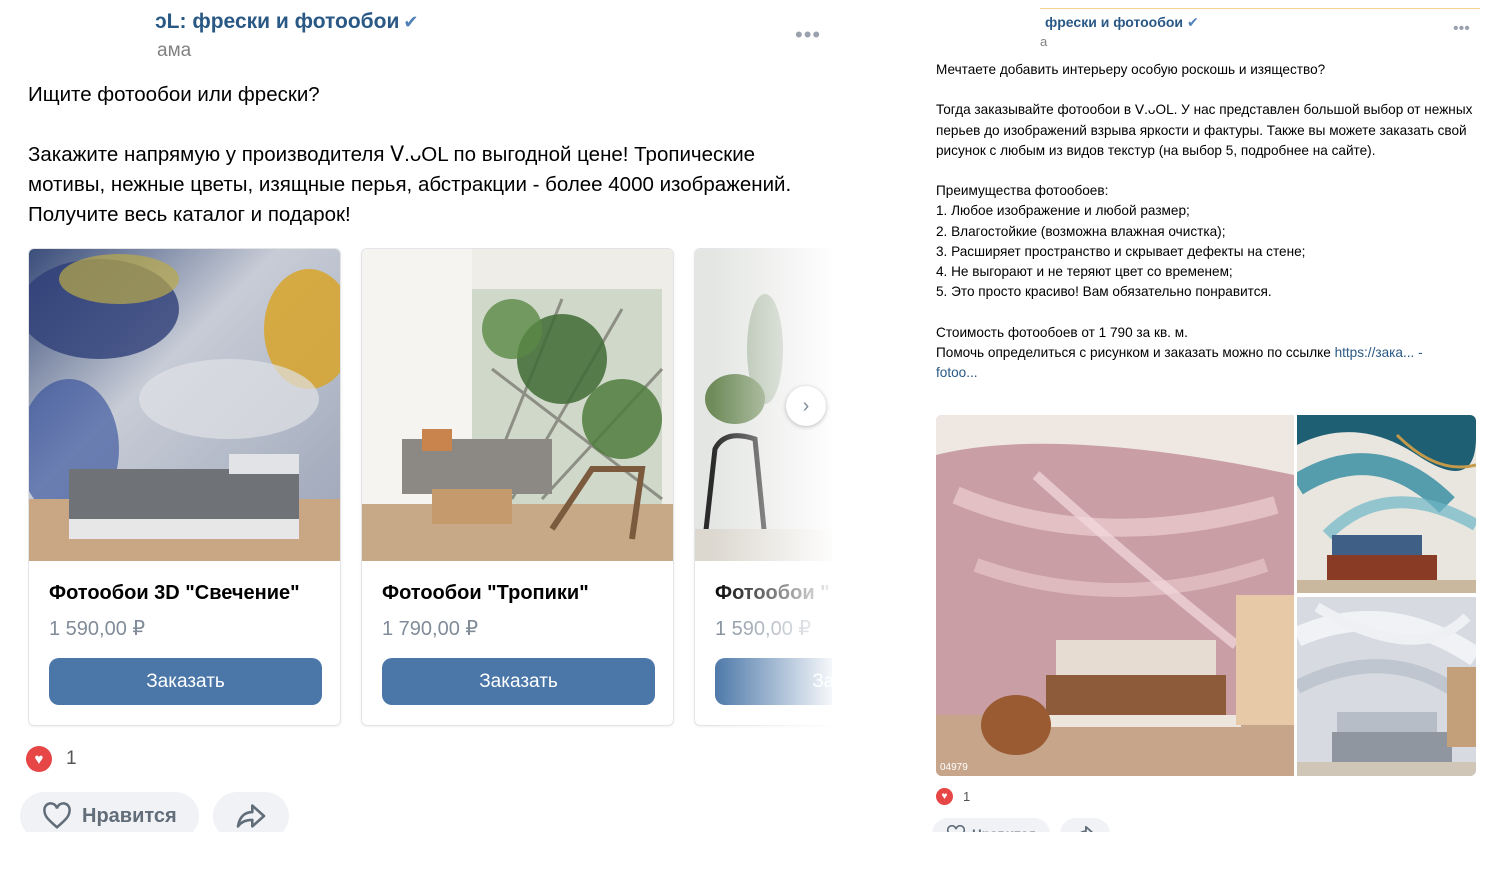 Image resolution: width=1493 pixels, height=889 pixels. I want to click on product-card: Фотообои "Тропики" 1 790,00 ₽ Заказать, so click(517, 487).